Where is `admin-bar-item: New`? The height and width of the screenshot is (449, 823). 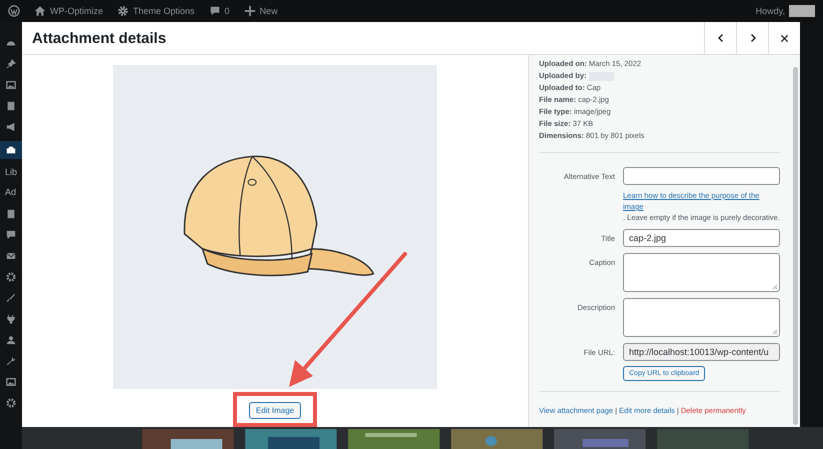
admin-bar-item: New is located at coordinates (261, 11).